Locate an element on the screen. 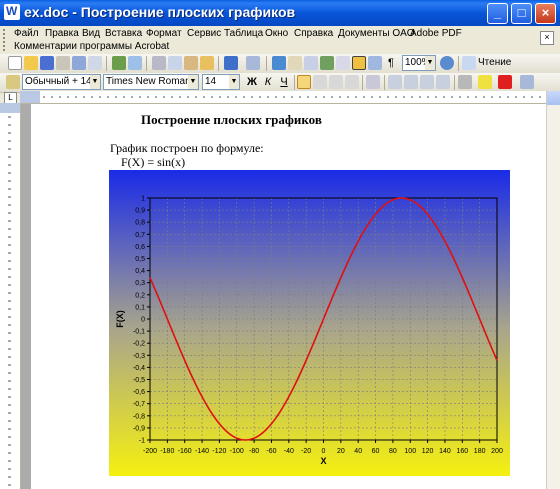 This screenshot has height=489, width=560. print-preview-icon is located at coordinates (95, 63).